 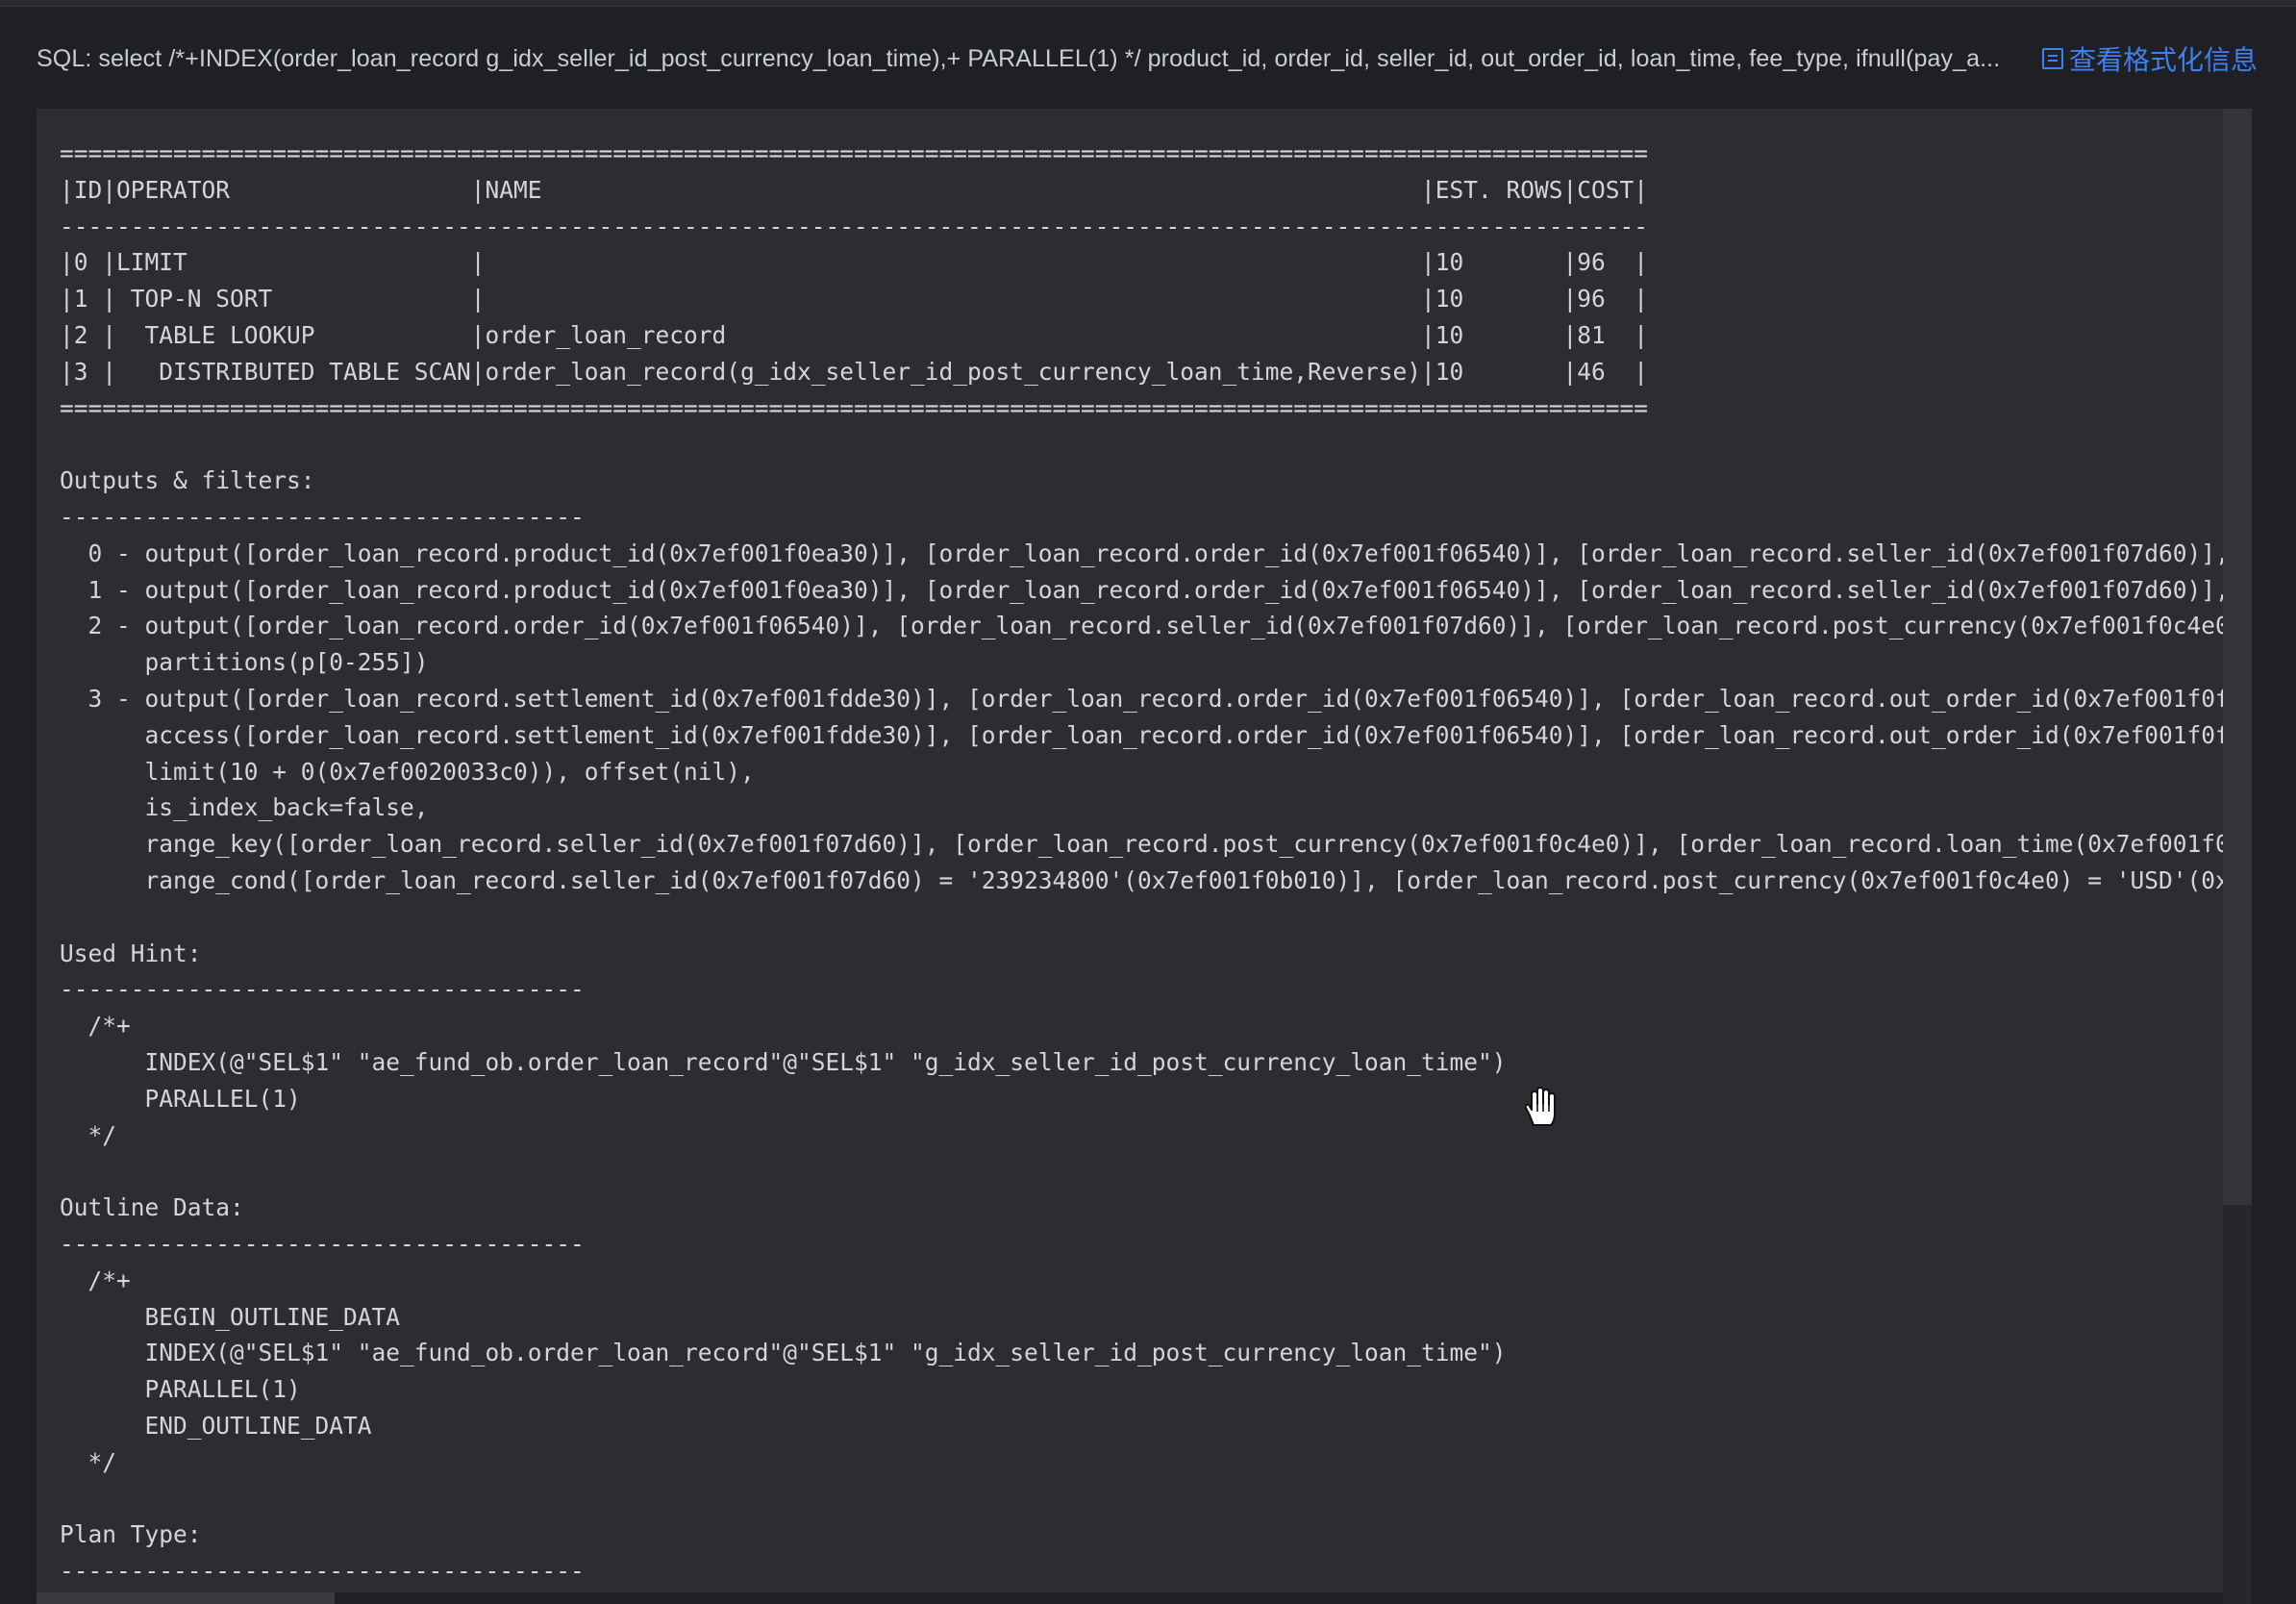 I want to click on window-top-border, so click(x=1148, y=3).